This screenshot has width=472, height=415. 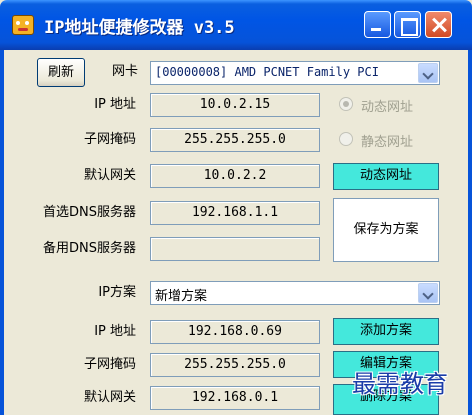 What do you see at coordinates (235, 398) in the screenshot?
I see `scheme-gateway-field: 192.168.0.1` at bounding box center [235, 398].